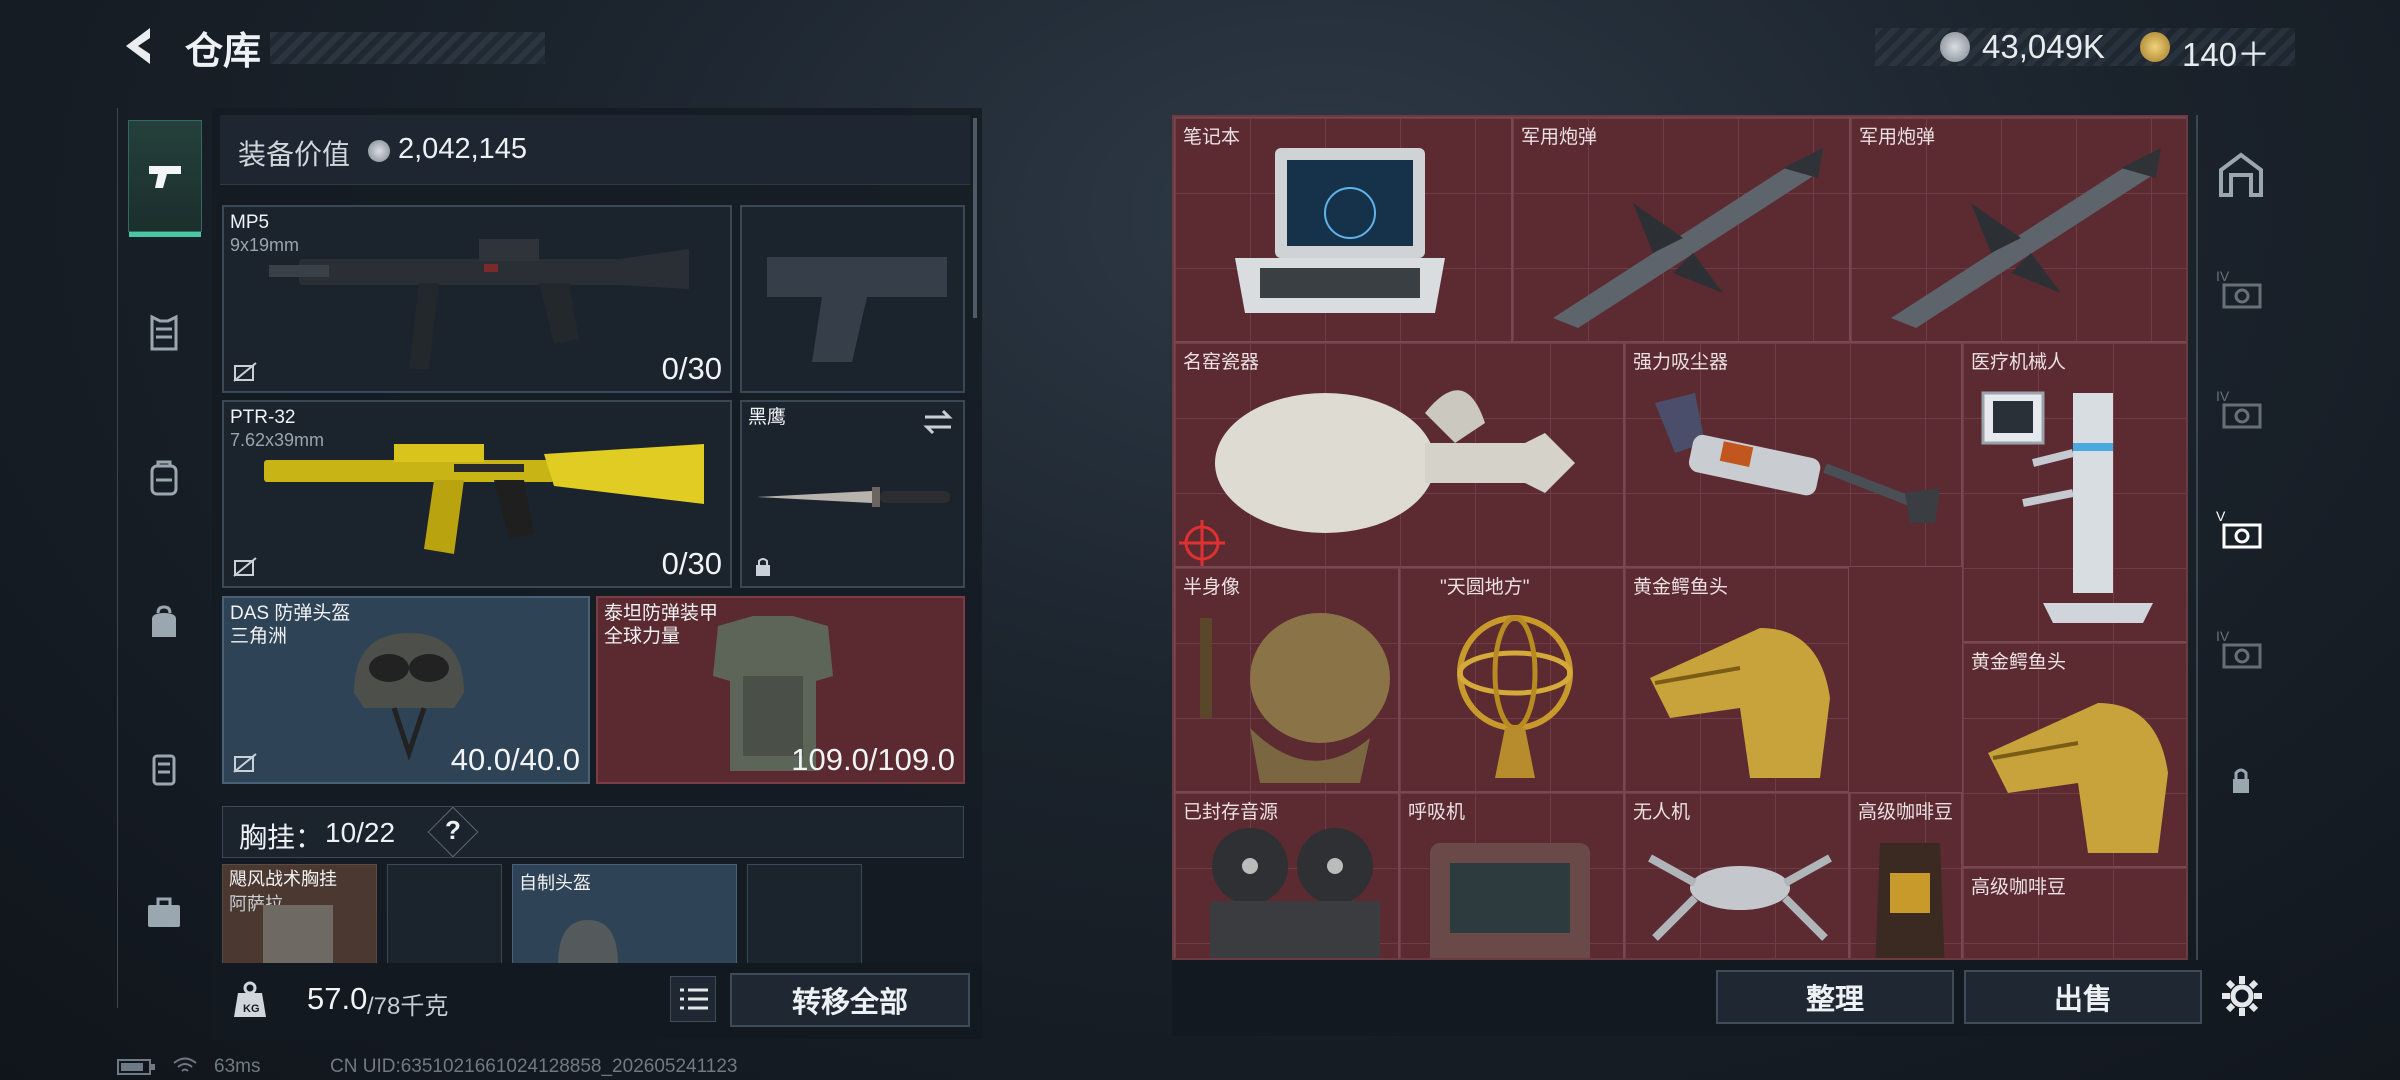  I want to click on equipment-value-label: 装备价值, so click(294, 154).